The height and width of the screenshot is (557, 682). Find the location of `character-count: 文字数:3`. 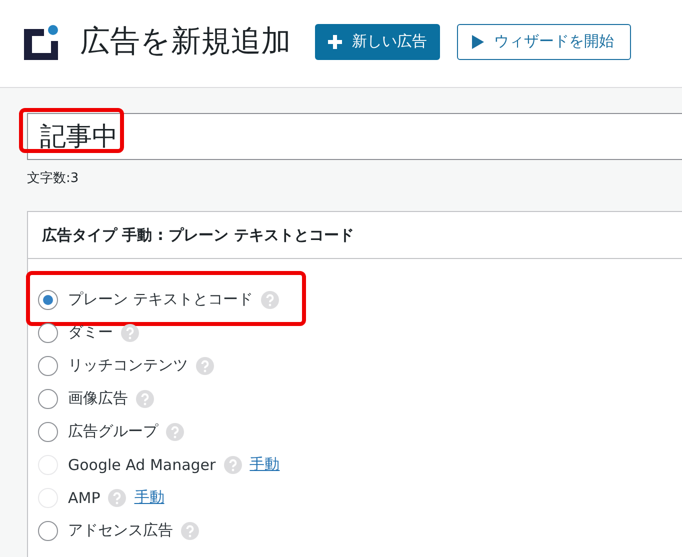

character-count: 文字数:3 is located at coordinates (53, 178).